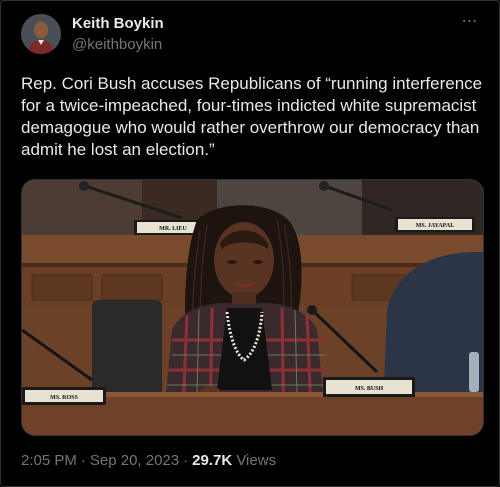 The width and height of the screenshot is (500, 487). What do you see at coordinates (134, 460) in the screenshot?
I see `tweet-date: Sep 20, 2023` at bounding box center [134, 460].